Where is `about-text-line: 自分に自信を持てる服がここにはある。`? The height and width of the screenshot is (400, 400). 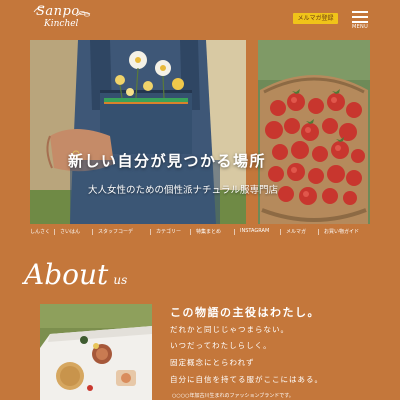
about-text-line: 自分に自信を持てる服がここにはある。 is located at coordinates (246, 379).